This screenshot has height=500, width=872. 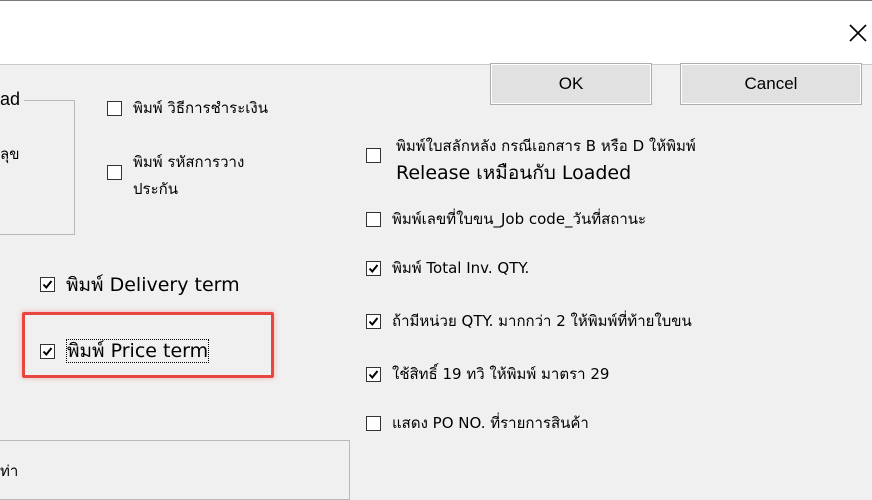 What do you see at coordinates (436, 32) in the screenshot?
I see `dialog-titlebar` at bounding box center [436, 32].